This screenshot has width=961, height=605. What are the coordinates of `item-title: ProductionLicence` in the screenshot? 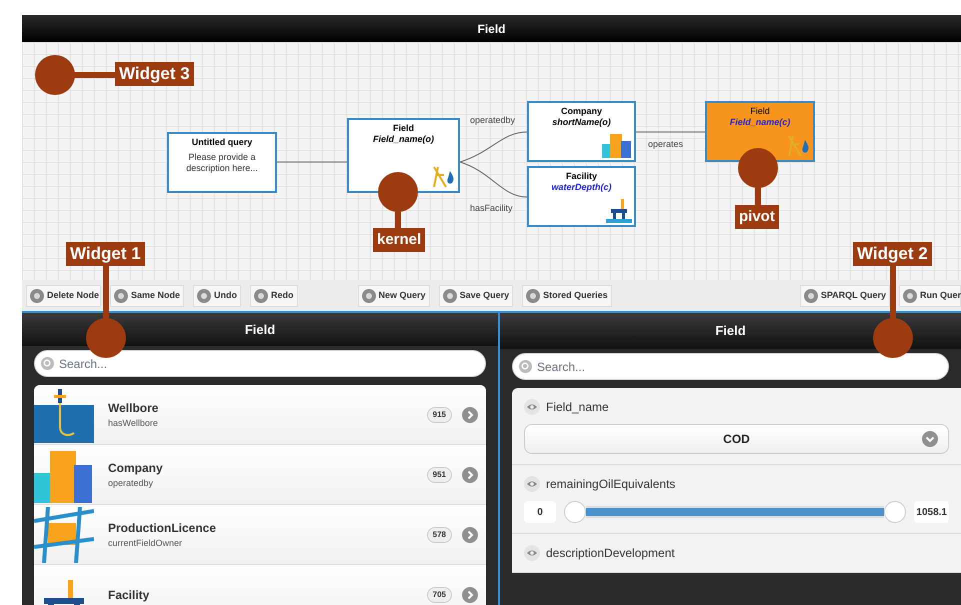 It's located at (163, 528).